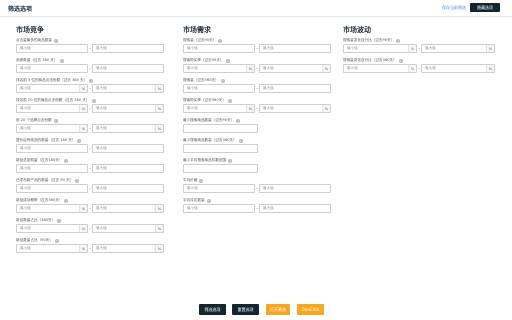  Describe the element at coordinates (91, 165) in the screenshot. I see `filter-field: 新品总加购量（过去180天） i 最小值 – 最大值` at that location.